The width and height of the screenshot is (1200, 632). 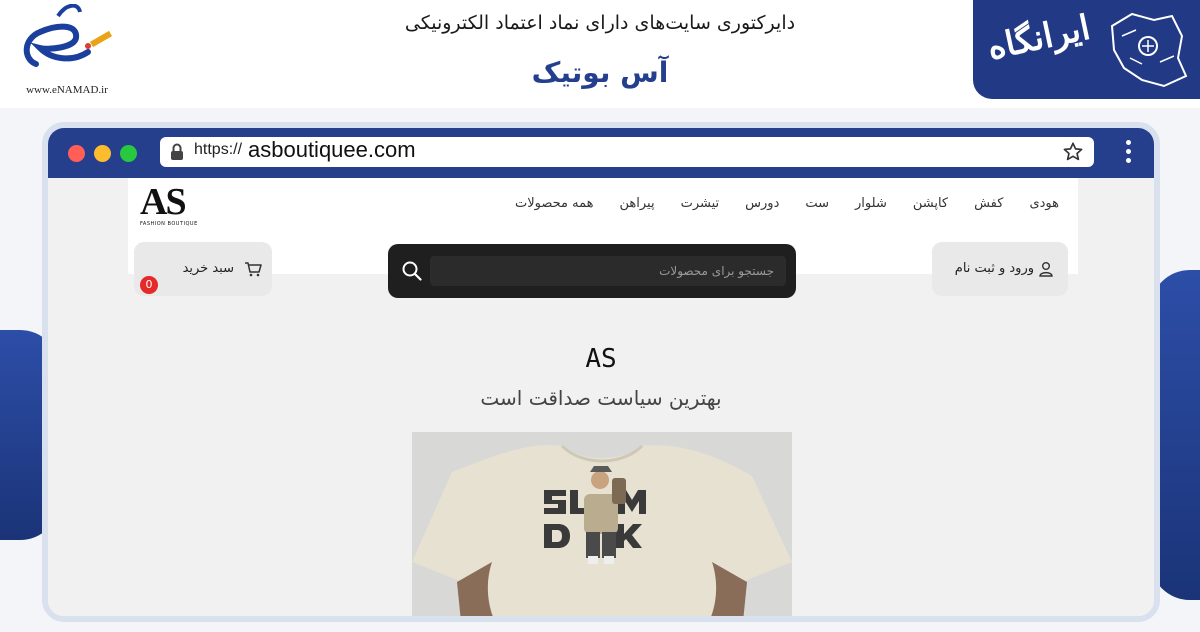 What do you see at coordinates (76, 153) in the screenshot?
I see `window-close-button` at bounding box center [76, 153].